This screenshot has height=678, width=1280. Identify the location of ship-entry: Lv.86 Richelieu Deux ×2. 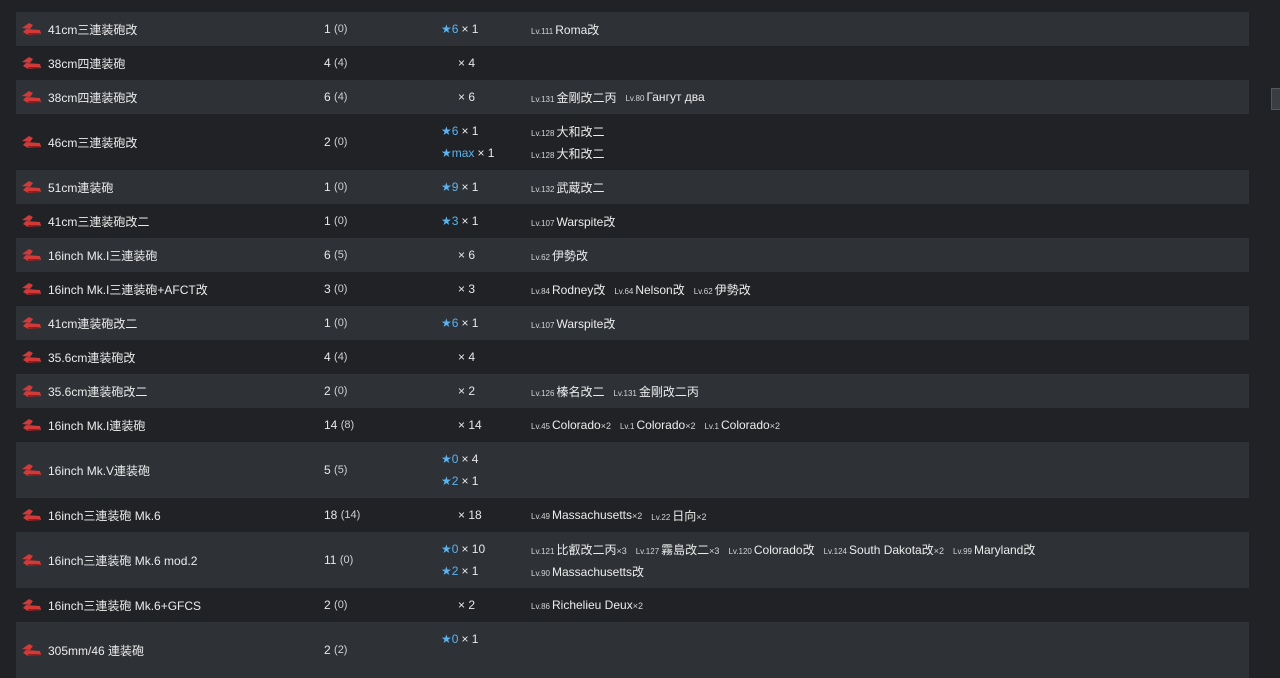
(587, 605).